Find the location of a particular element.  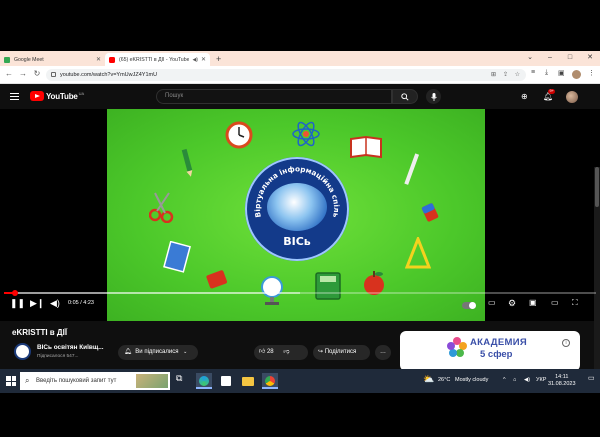

search-input: Пошук is located at coordinates (274, 96).